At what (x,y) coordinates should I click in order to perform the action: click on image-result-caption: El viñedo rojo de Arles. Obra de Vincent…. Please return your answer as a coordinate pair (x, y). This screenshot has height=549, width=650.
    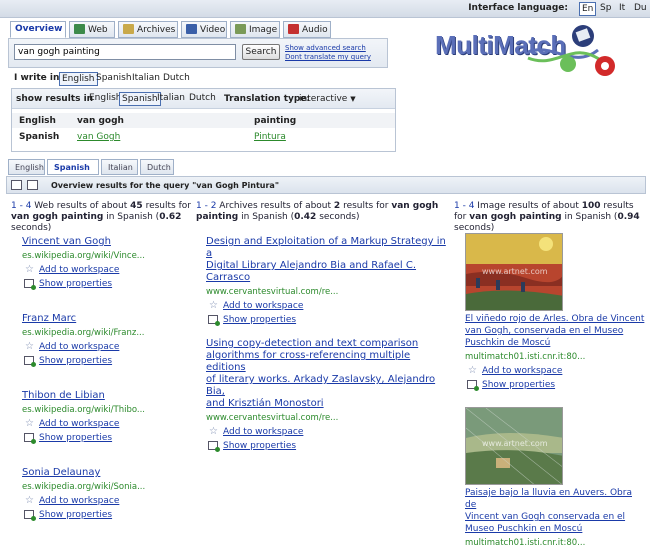
    Looking at the image, I should click on (554, 331).